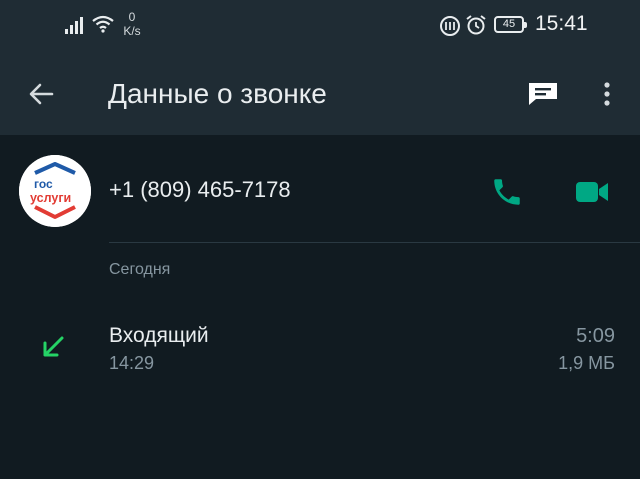 The image size is (640, 479). I want to click on status-bar: 0 K/s 45 15:41, so click(320, 26).